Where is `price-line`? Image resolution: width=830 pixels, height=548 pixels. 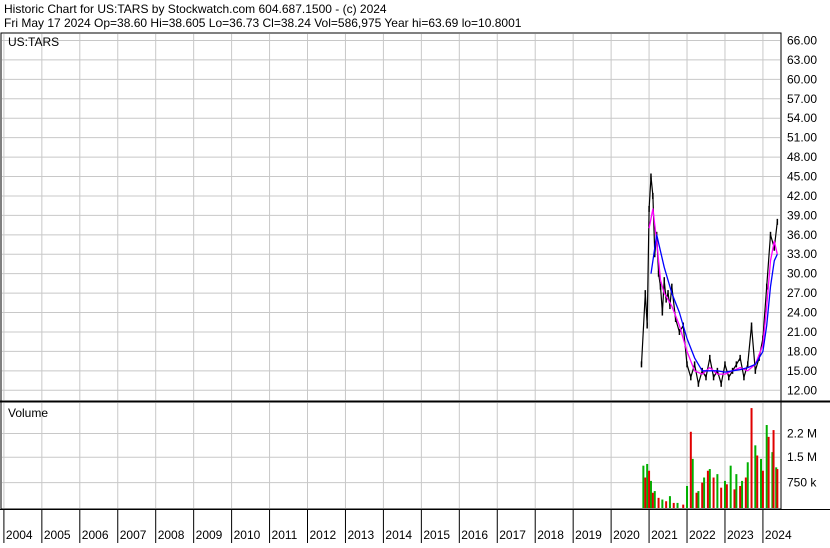
price-line is located at coordinates (709, 280).